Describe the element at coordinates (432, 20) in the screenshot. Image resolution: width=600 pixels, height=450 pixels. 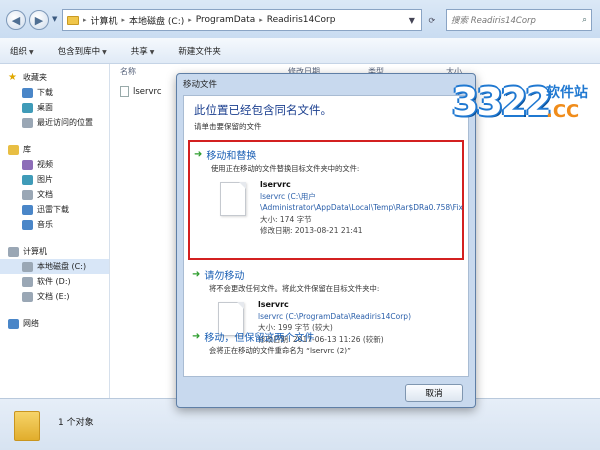
I see `refresh-icon: ⟳` at that location.